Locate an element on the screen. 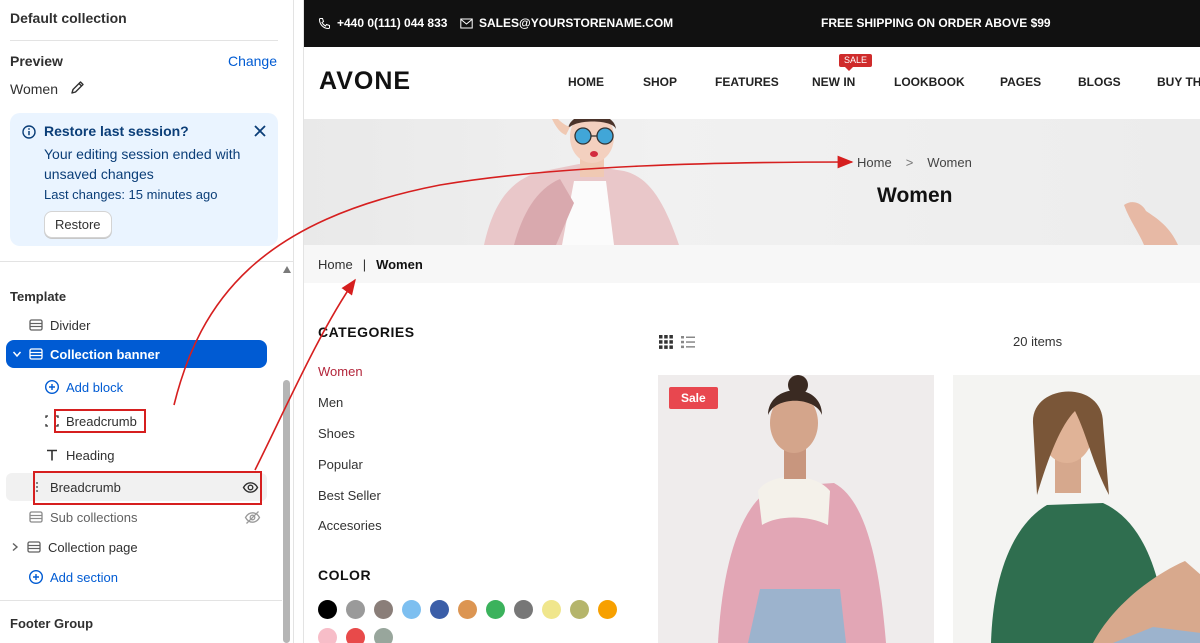 The height and width of the screenshot is (643, 1200). tree-item-sub-collections: Sub collections is located at coordinates (147, 517).